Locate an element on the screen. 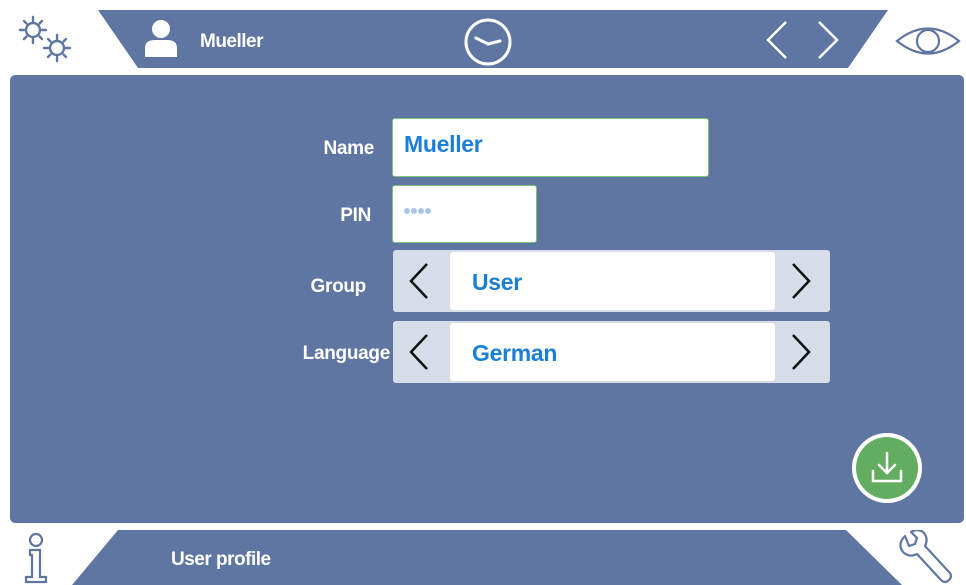  language-prev-button is located at coordinates (420, 352).